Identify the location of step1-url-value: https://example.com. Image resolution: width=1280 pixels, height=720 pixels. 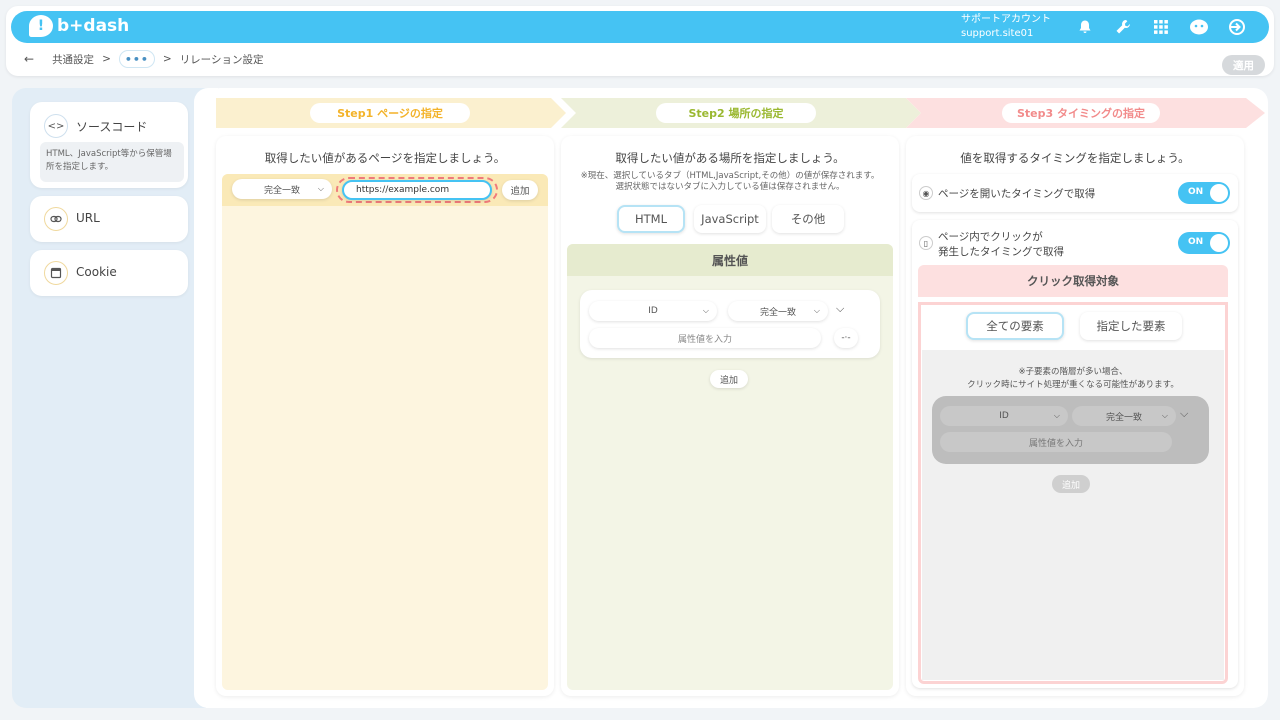
(403, 190).